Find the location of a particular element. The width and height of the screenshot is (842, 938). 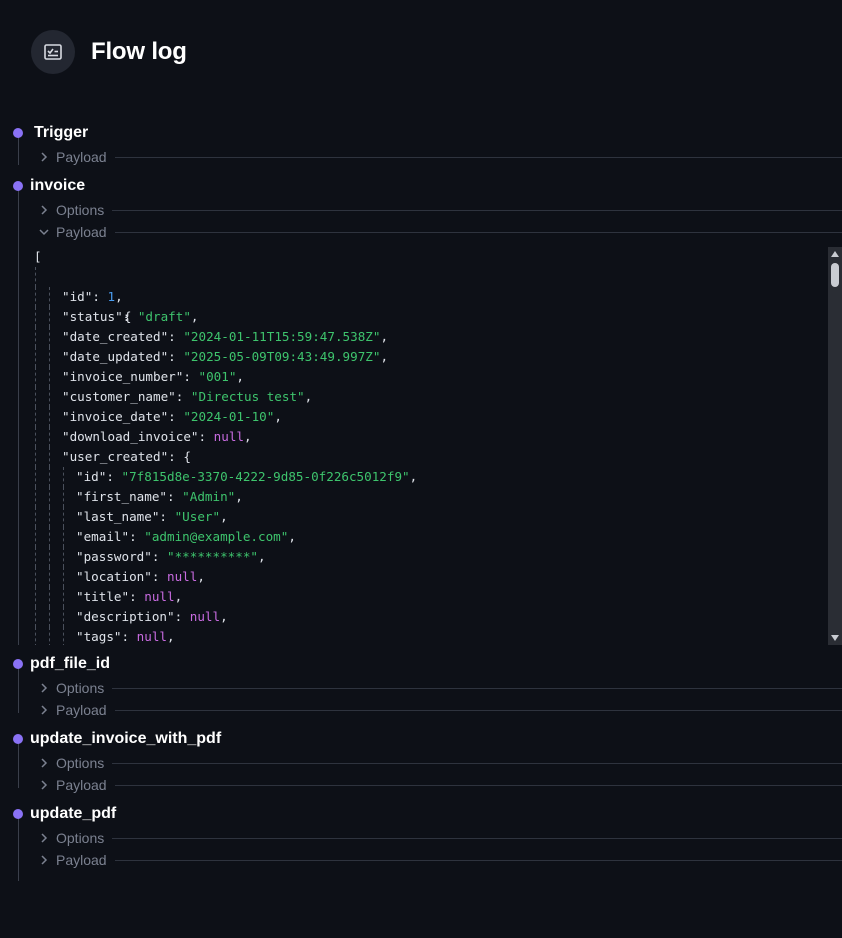

step-pdf-file-id: pdf_file_id Options Payload is located at coordinates (421, 686).